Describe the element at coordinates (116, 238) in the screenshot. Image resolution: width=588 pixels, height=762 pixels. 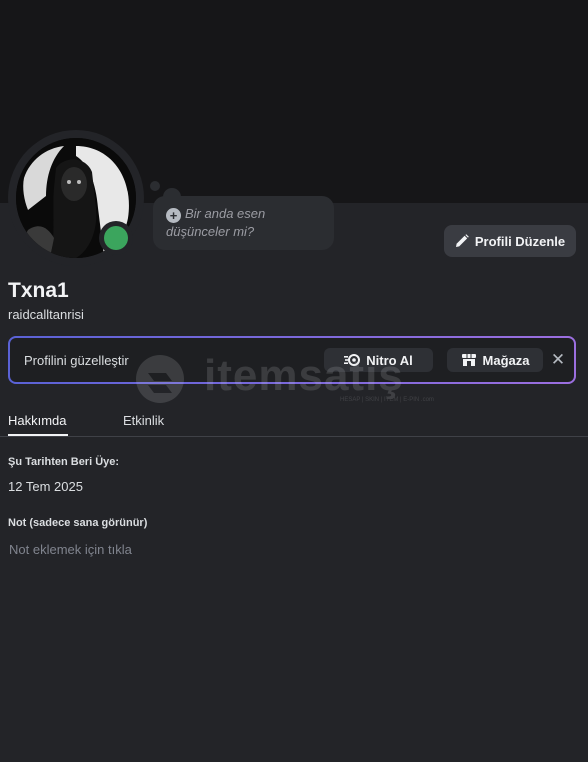
I see `online-status-icon` at that location.